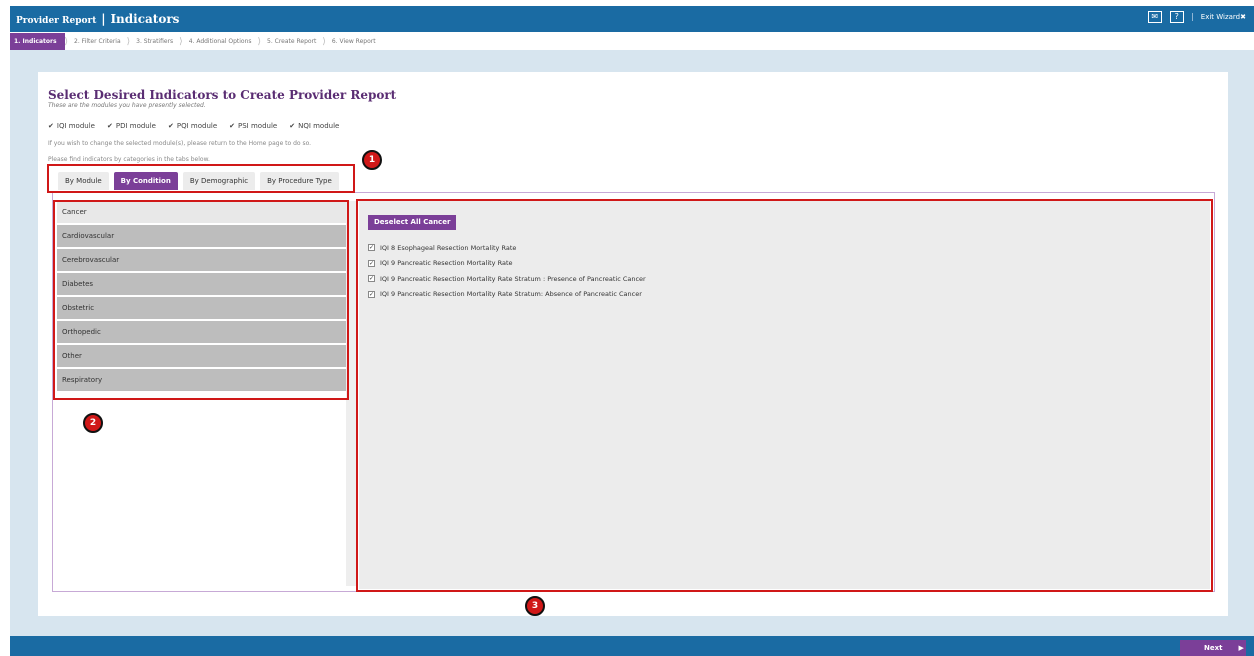  What do you see at coordinates (154, 41) in the screenshot?
I see `wizard-step-stratifiers: 3. Stratifiers` at bounding box center [154, 41].